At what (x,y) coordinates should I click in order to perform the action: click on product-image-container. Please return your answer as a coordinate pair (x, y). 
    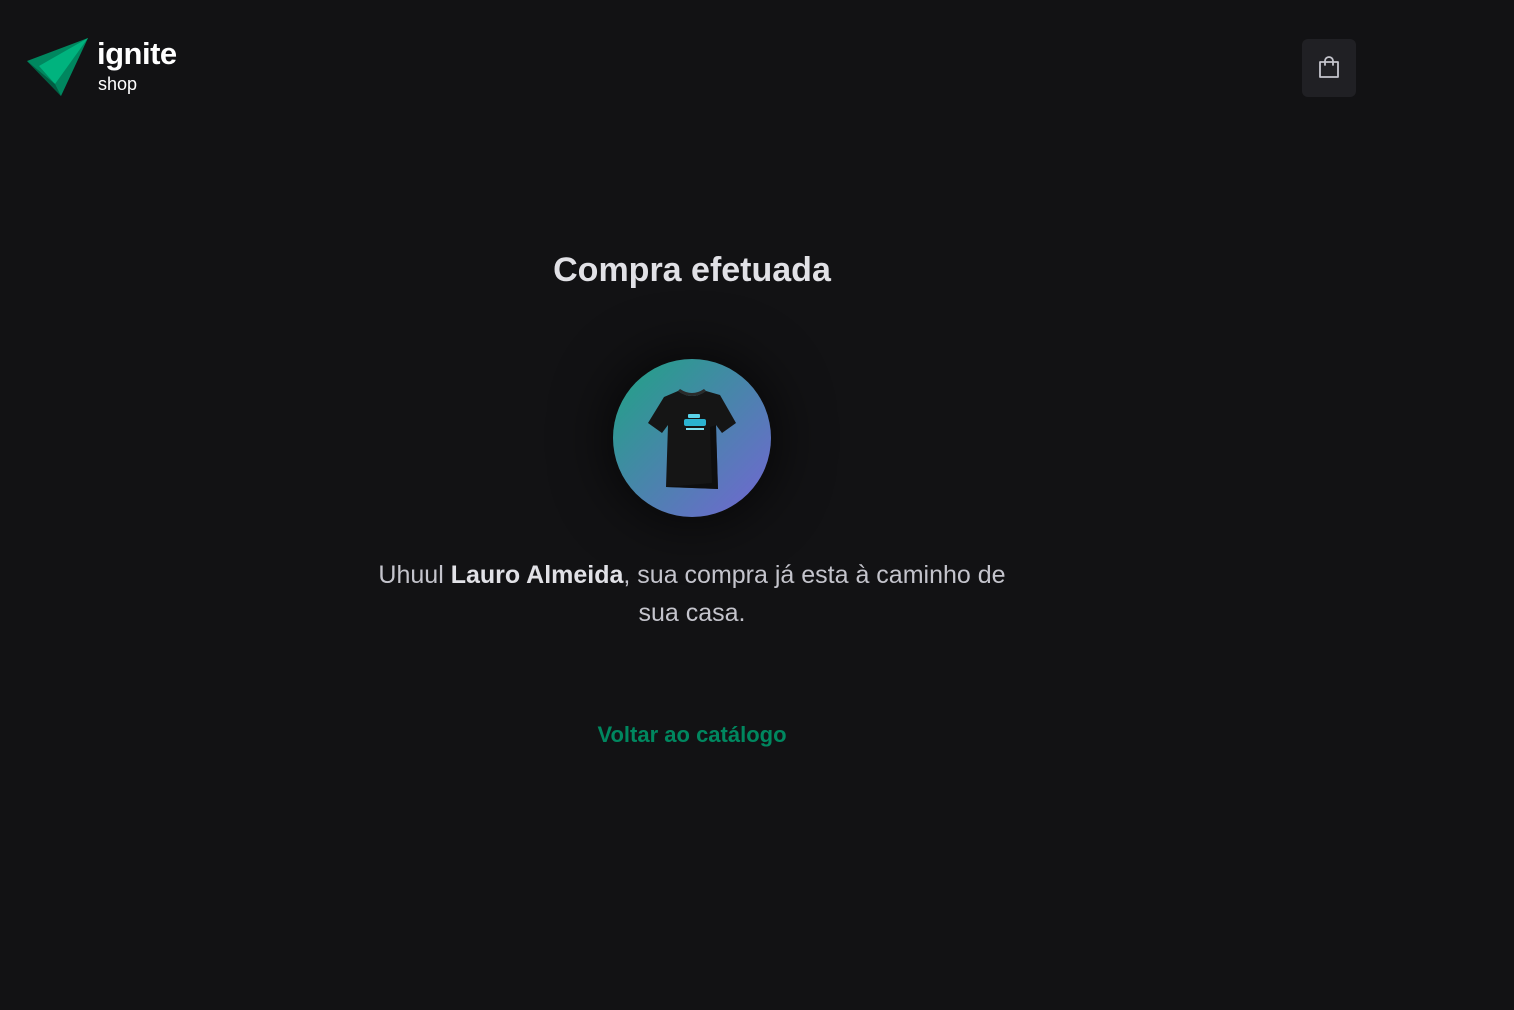
    Looking at the image, I should click on (692, 438).